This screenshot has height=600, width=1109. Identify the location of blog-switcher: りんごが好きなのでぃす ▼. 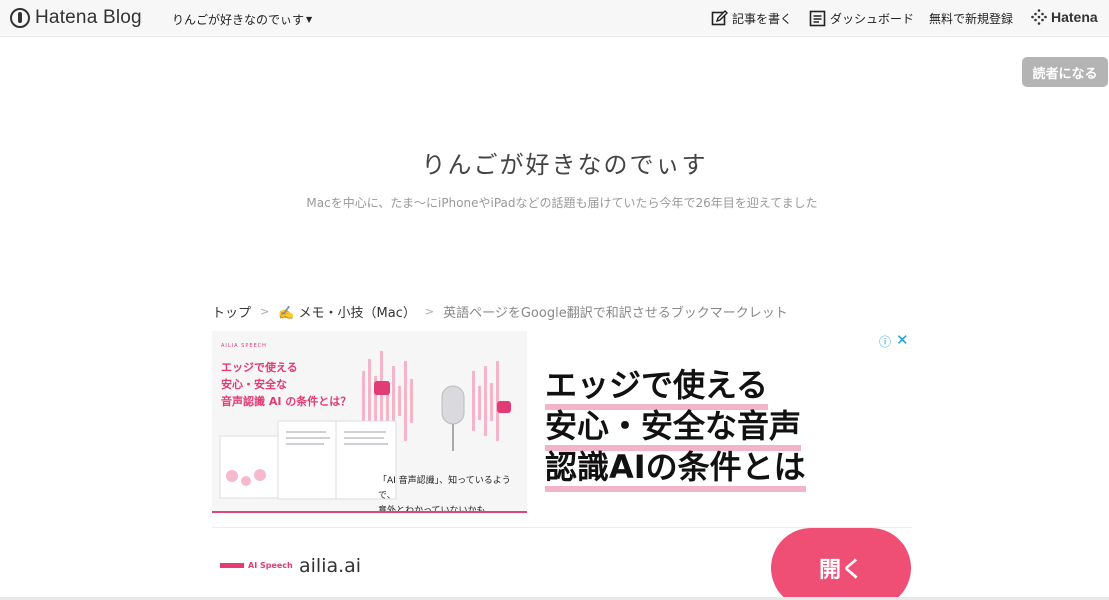
(242, 19).